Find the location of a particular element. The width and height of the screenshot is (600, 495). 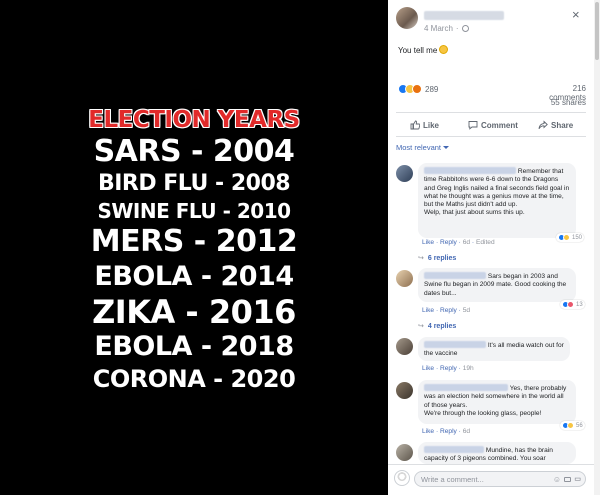

scrollbar-track is located at coordinates (597, 247).